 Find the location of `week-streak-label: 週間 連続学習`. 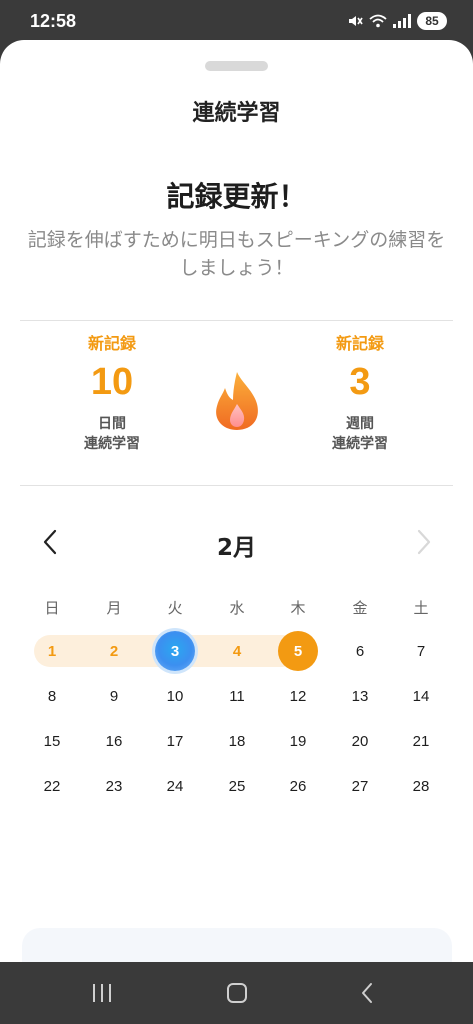

week-streak-label: 週間 連続学習 is located at coordinates (360, 434).